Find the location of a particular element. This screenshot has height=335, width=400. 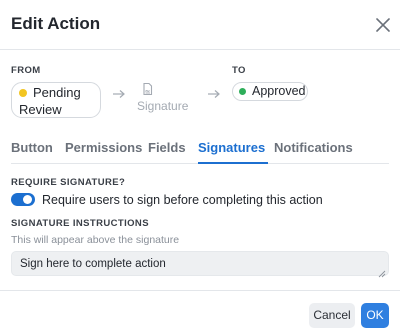

signature-step: Signature is located at coordinates (163, 100).